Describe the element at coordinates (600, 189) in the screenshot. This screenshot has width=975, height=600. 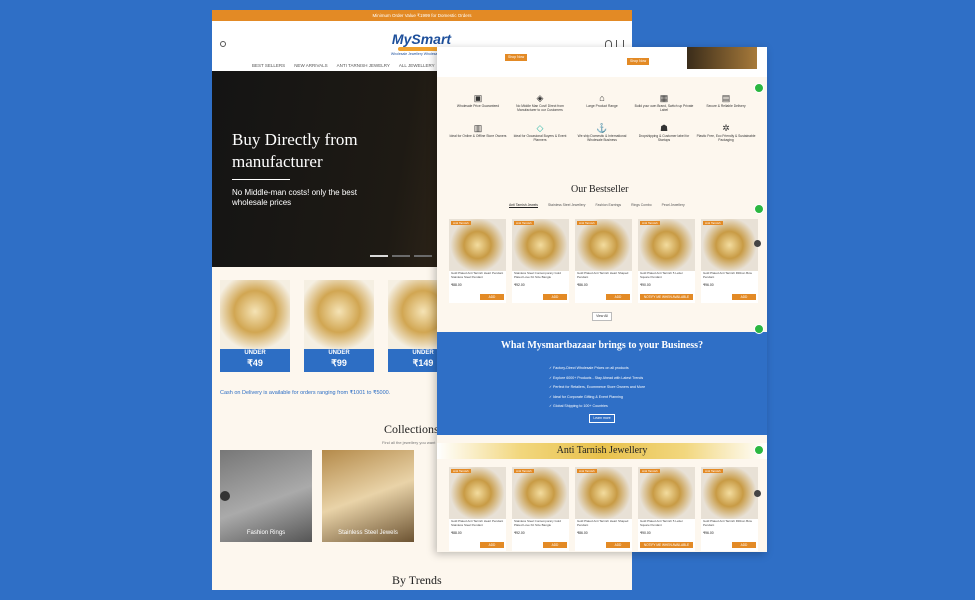
I see `bestseller-title: Our Bestseller` at that location.